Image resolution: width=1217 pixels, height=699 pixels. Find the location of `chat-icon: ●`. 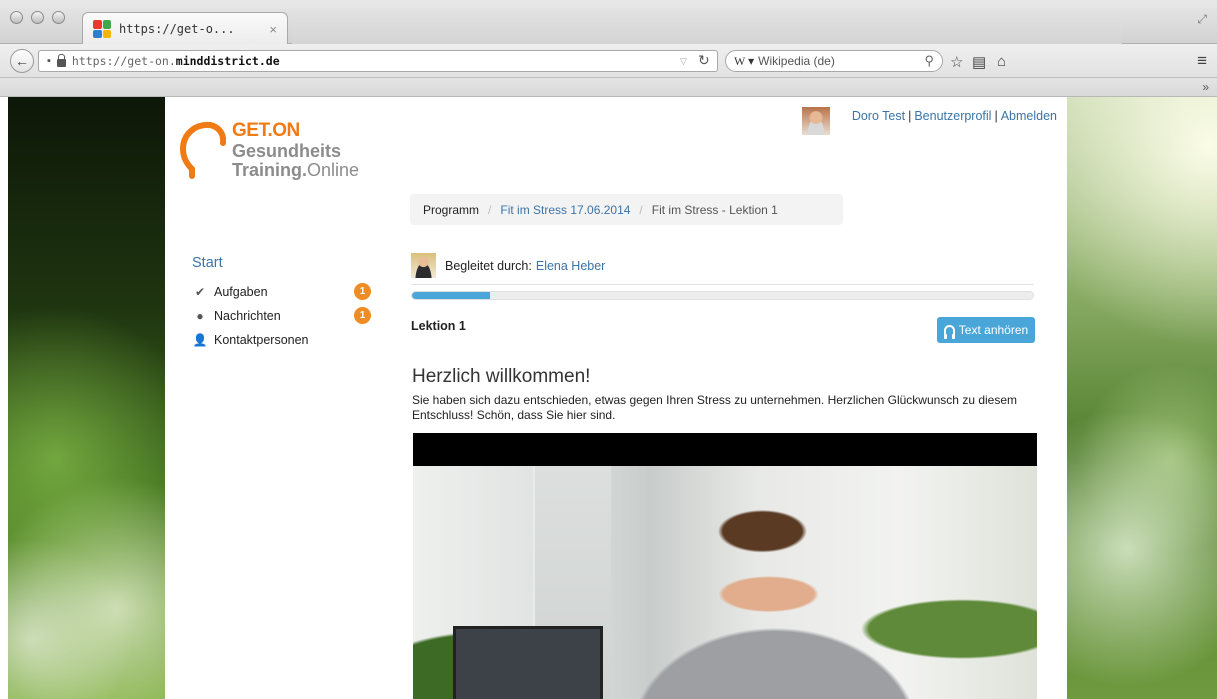

chat-icon: ● is located at coordinates (200, 316).